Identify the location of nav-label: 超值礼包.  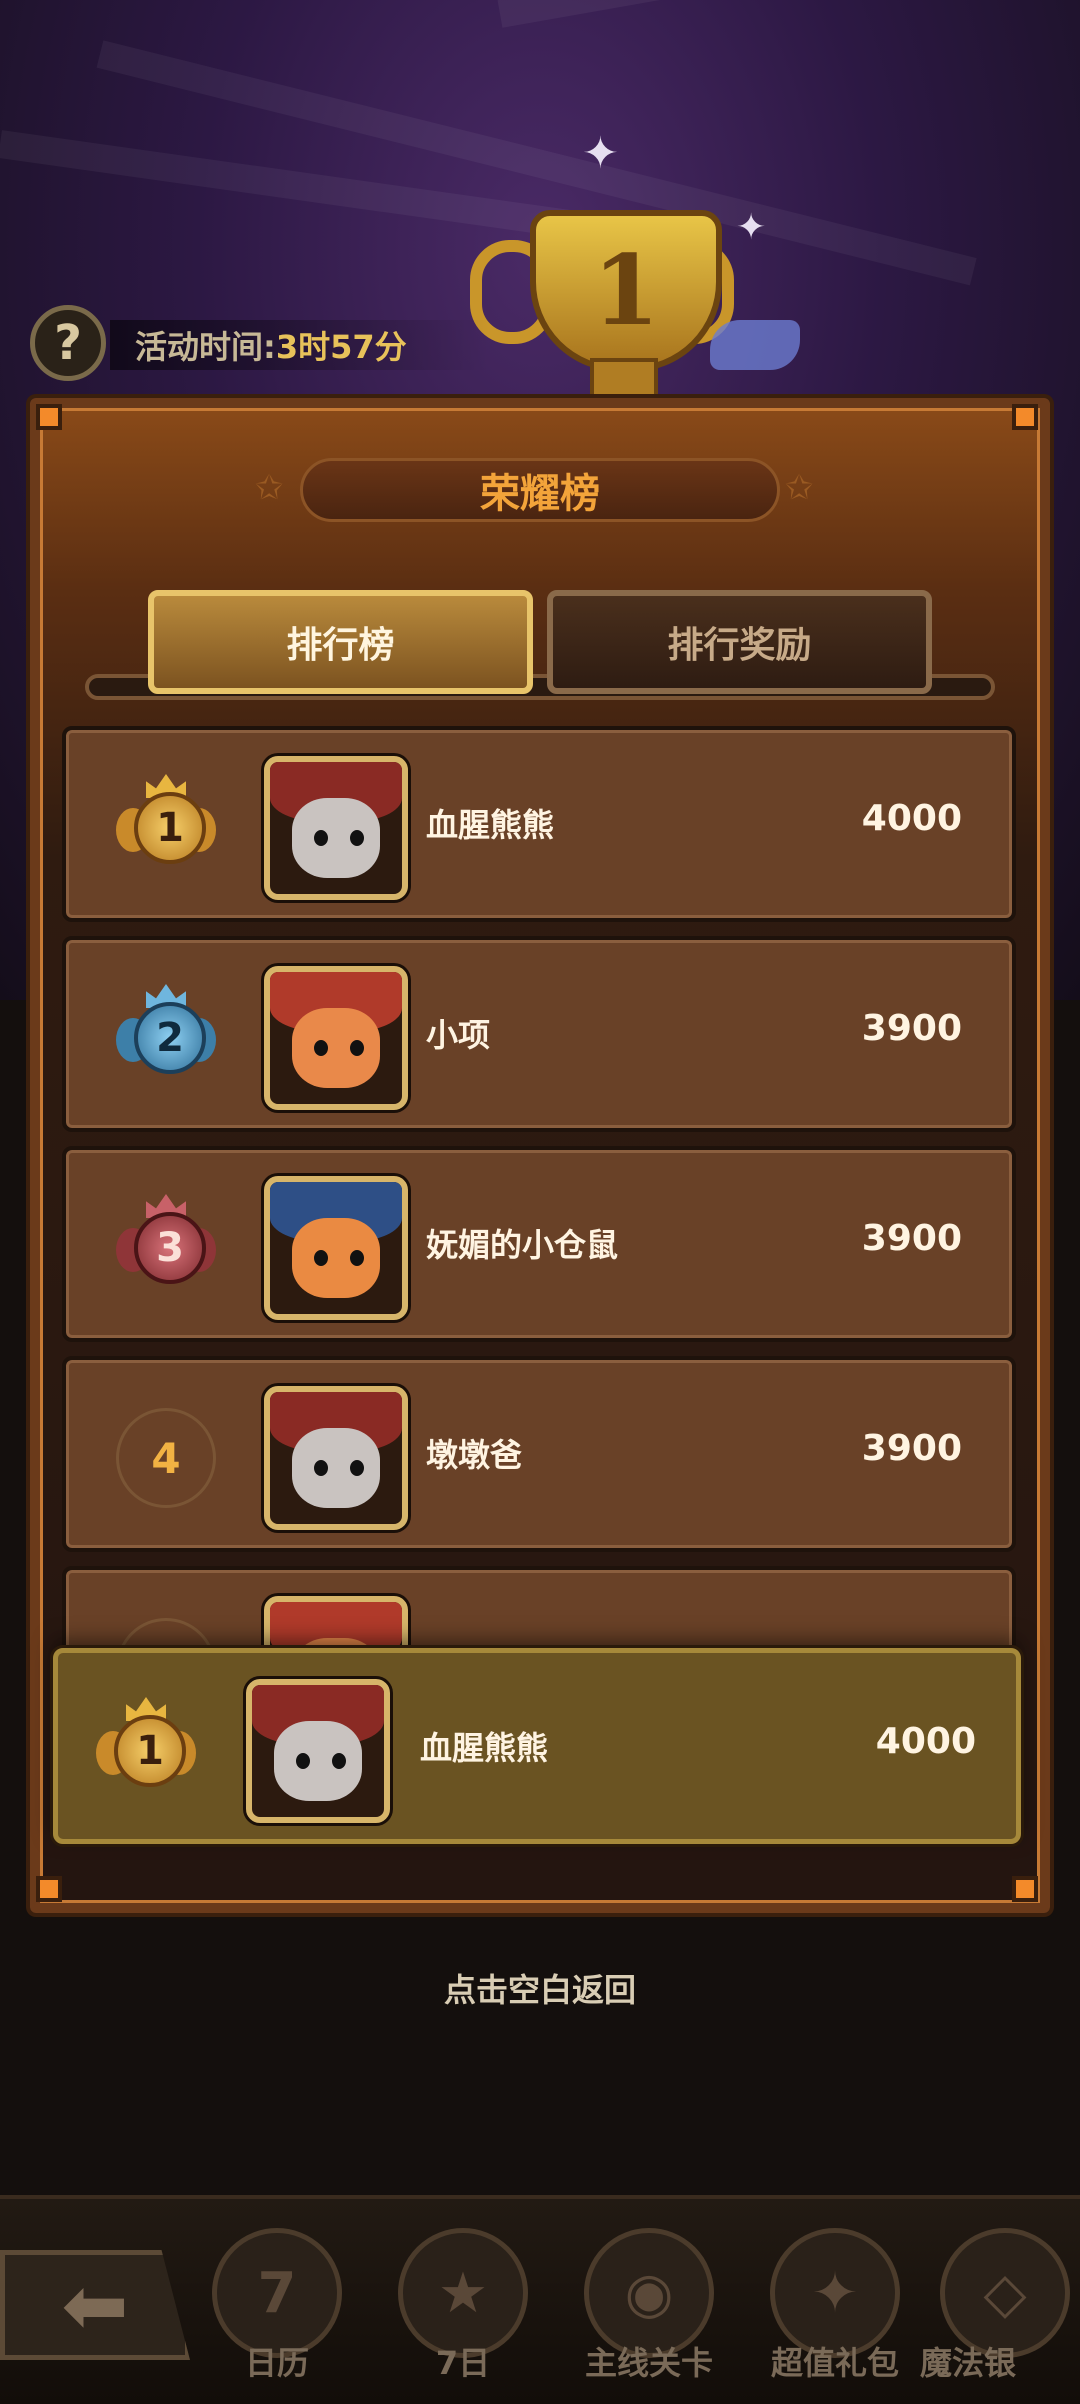
(834, 2363).